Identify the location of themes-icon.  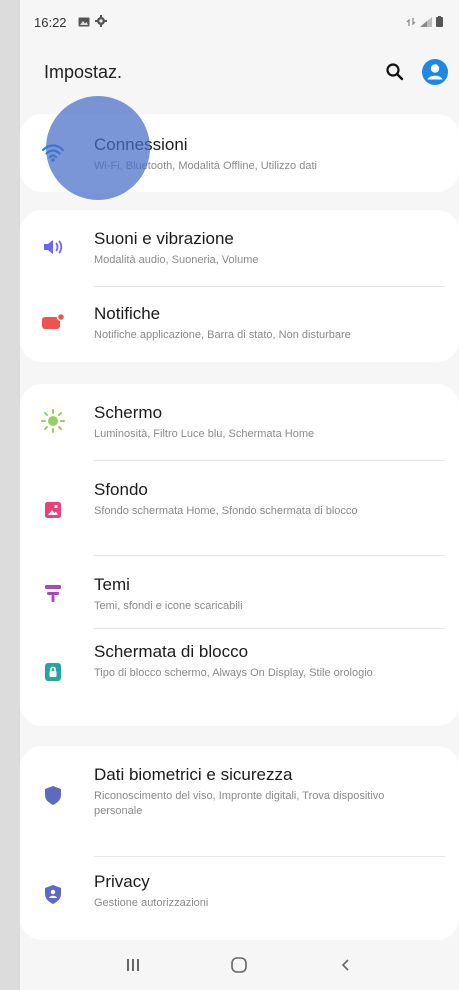
(53, 593).